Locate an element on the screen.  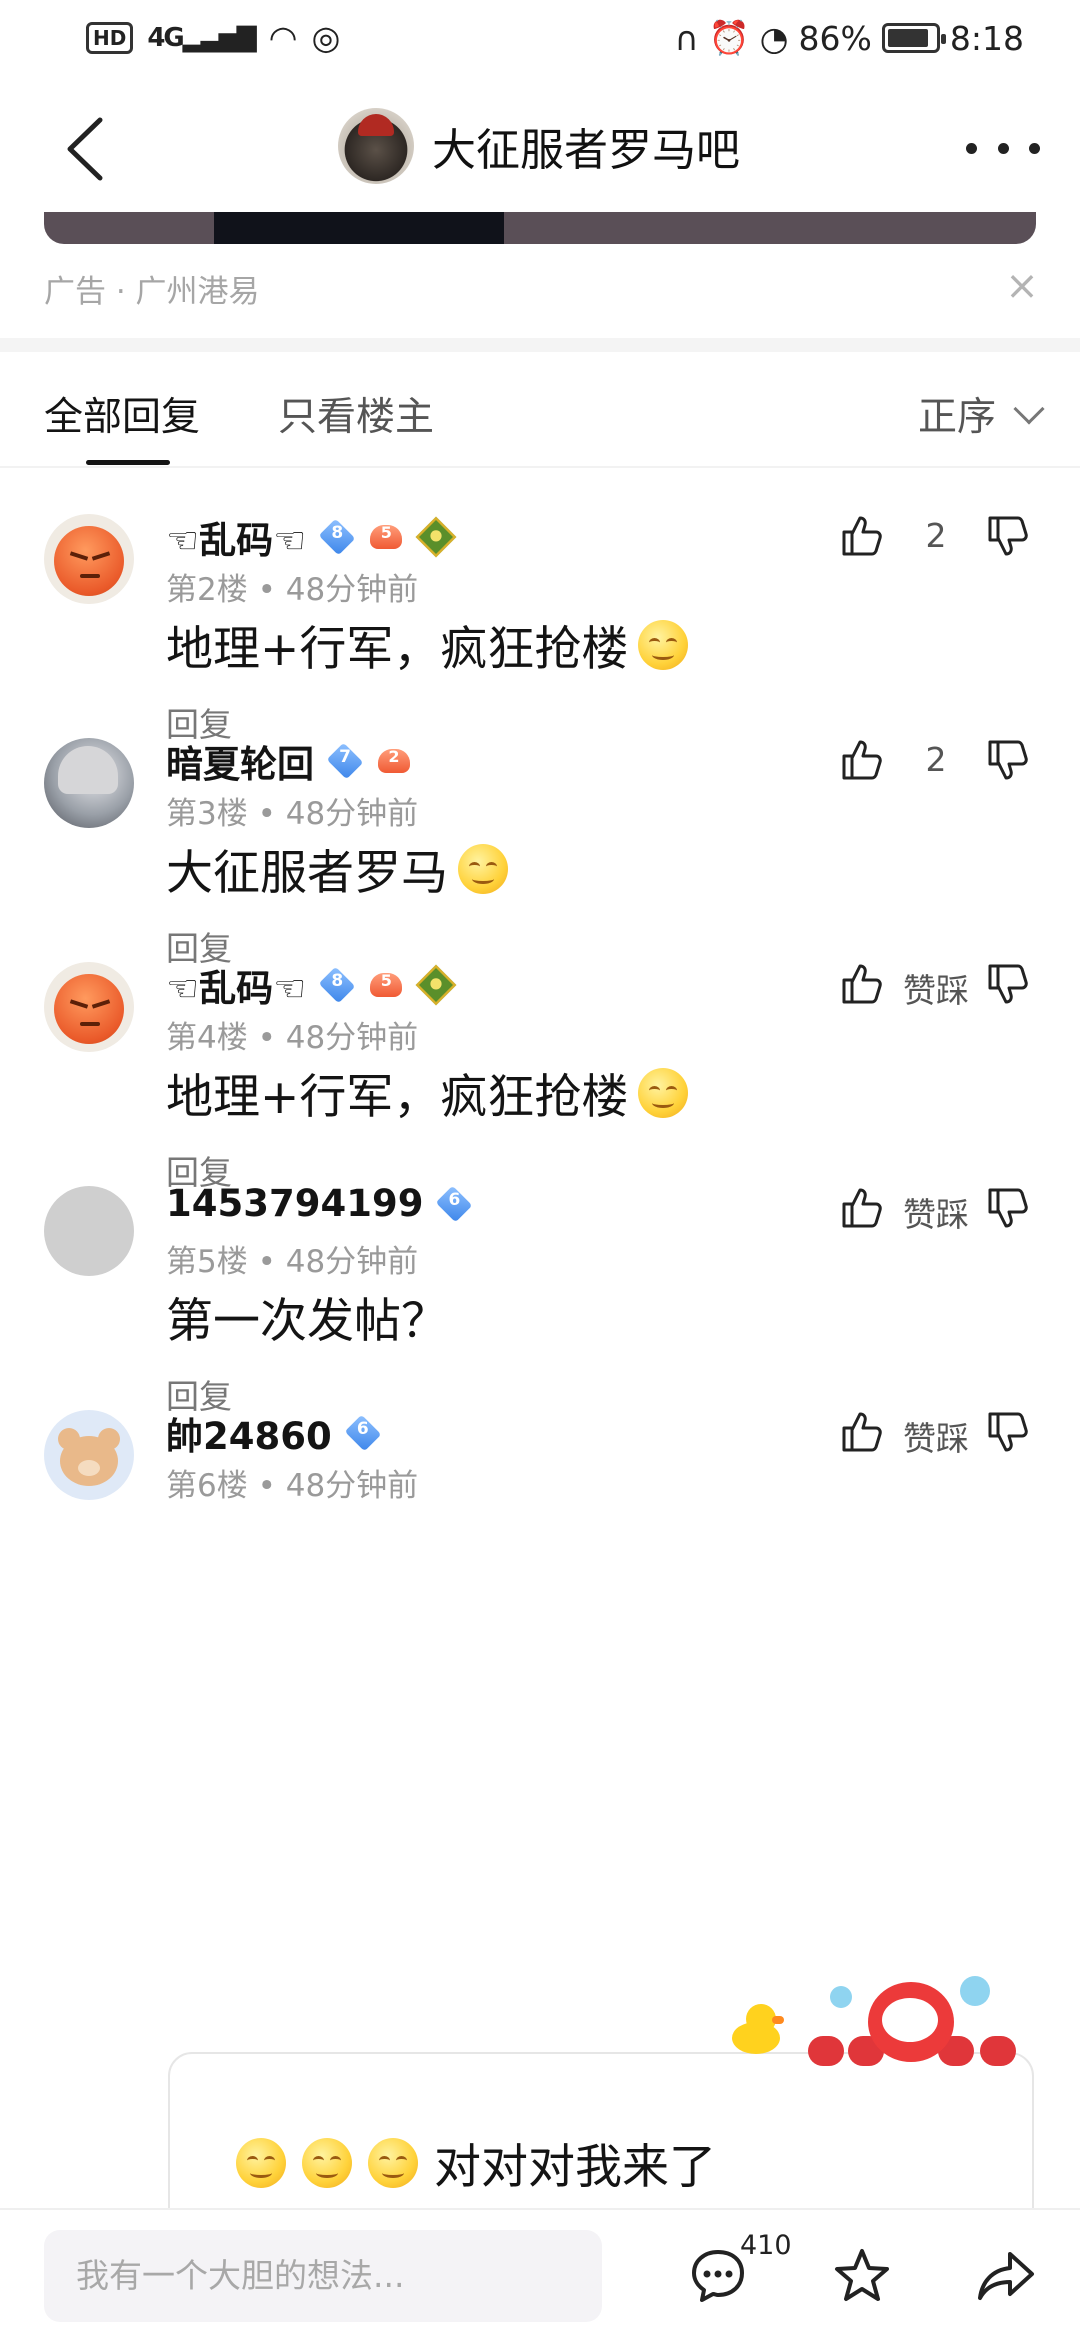
back-arrow-icon is located at coordinates (86, 149).